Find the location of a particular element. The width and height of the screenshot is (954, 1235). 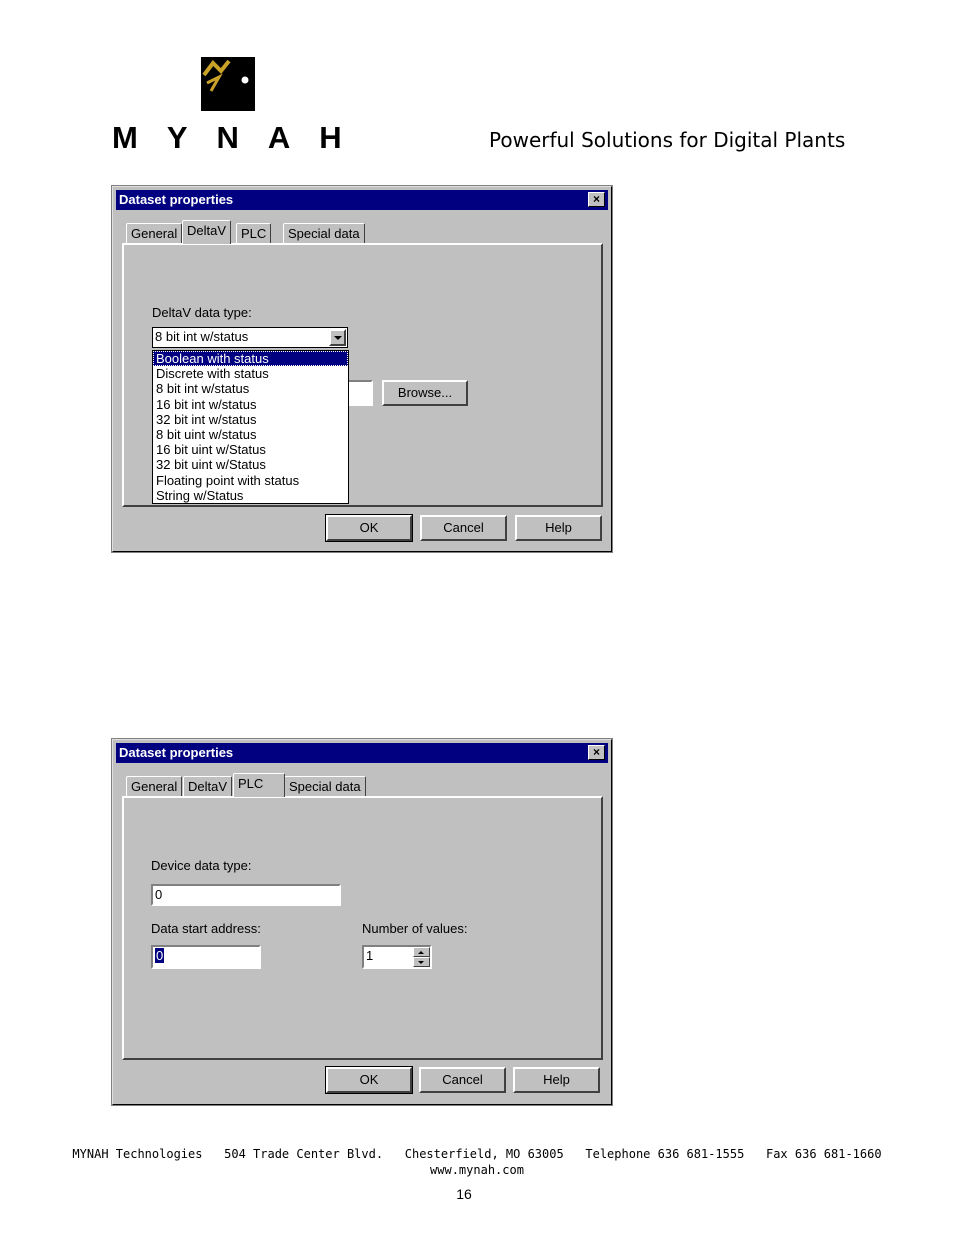

path-field is located at coordinates (360, 393).